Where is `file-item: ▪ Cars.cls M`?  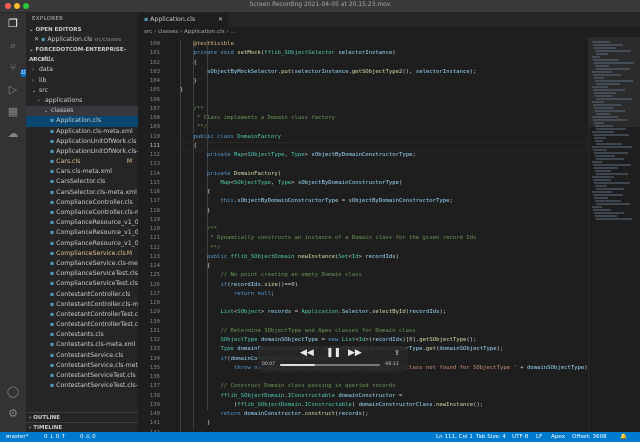
file-item: ▪ Cars.cls M is located at coordinates (82, 162).